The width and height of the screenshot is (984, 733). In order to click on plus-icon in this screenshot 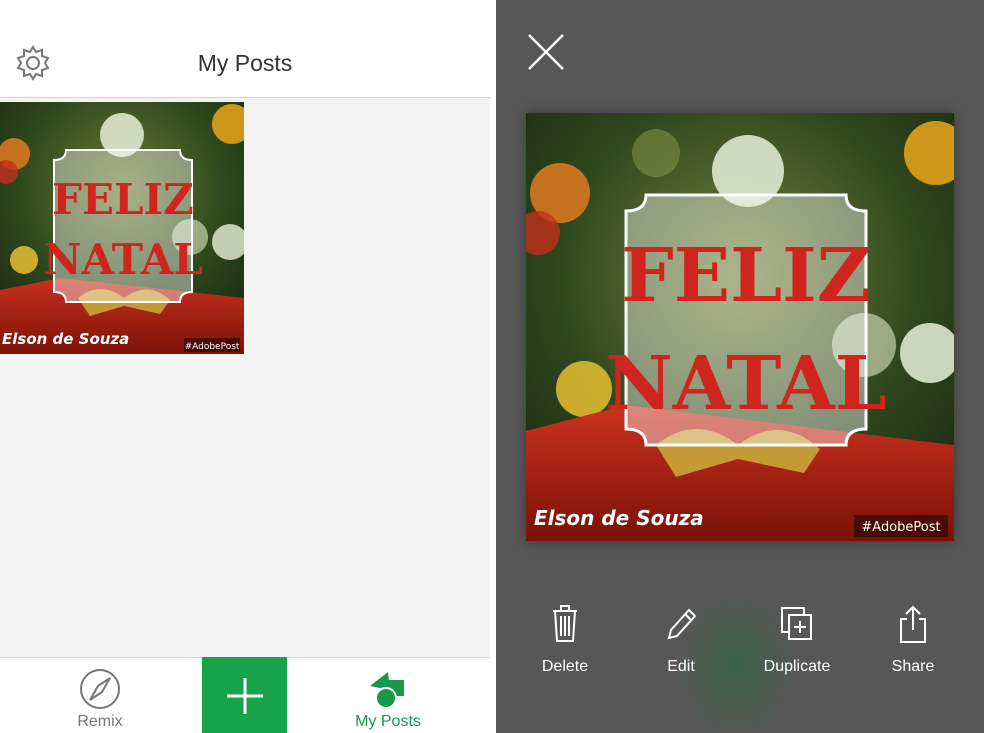, I will do `click(245, 696)`.